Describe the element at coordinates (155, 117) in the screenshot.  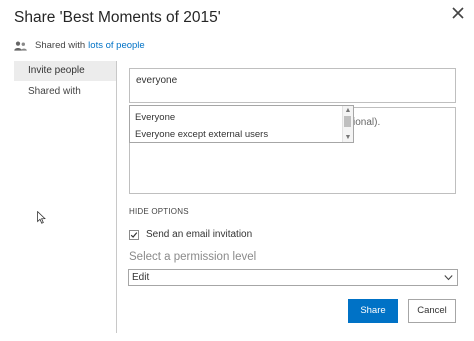
I see `suggestion-everyone: Everyone` at that location.